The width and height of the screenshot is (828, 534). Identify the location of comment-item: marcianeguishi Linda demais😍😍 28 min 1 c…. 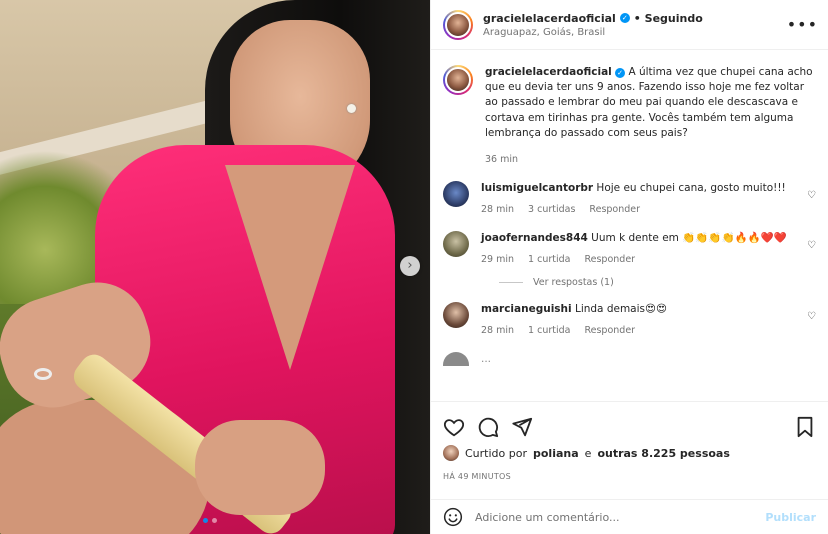
(629, 319).